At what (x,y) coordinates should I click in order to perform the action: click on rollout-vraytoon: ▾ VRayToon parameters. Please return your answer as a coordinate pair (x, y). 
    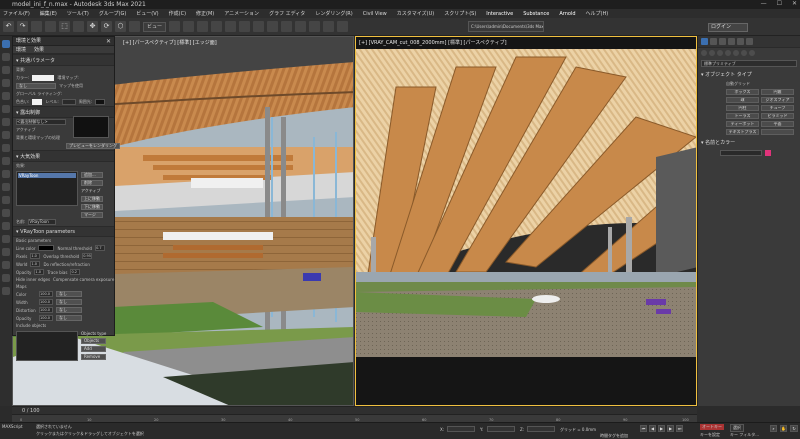
    Looking at the image, I should click on (63, 231).